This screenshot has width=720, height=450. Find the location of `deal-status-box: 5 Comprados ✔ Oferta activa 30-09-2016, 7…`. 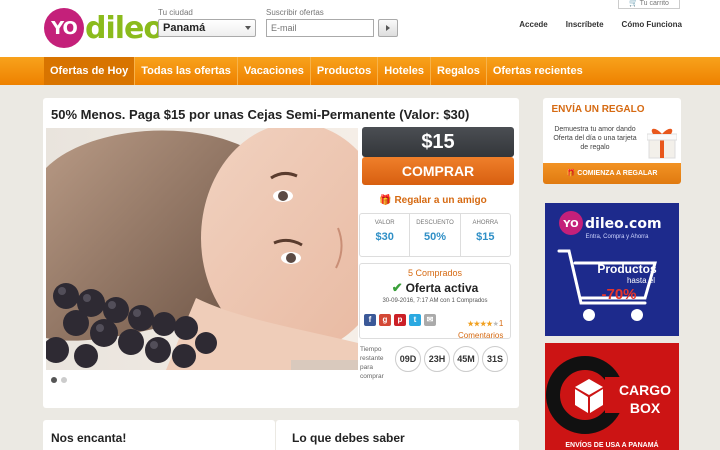

deal-status-box: 5 Comprados ✔ Oferta activa 30-09-2016, 7… is located at coordinates (435, 301).